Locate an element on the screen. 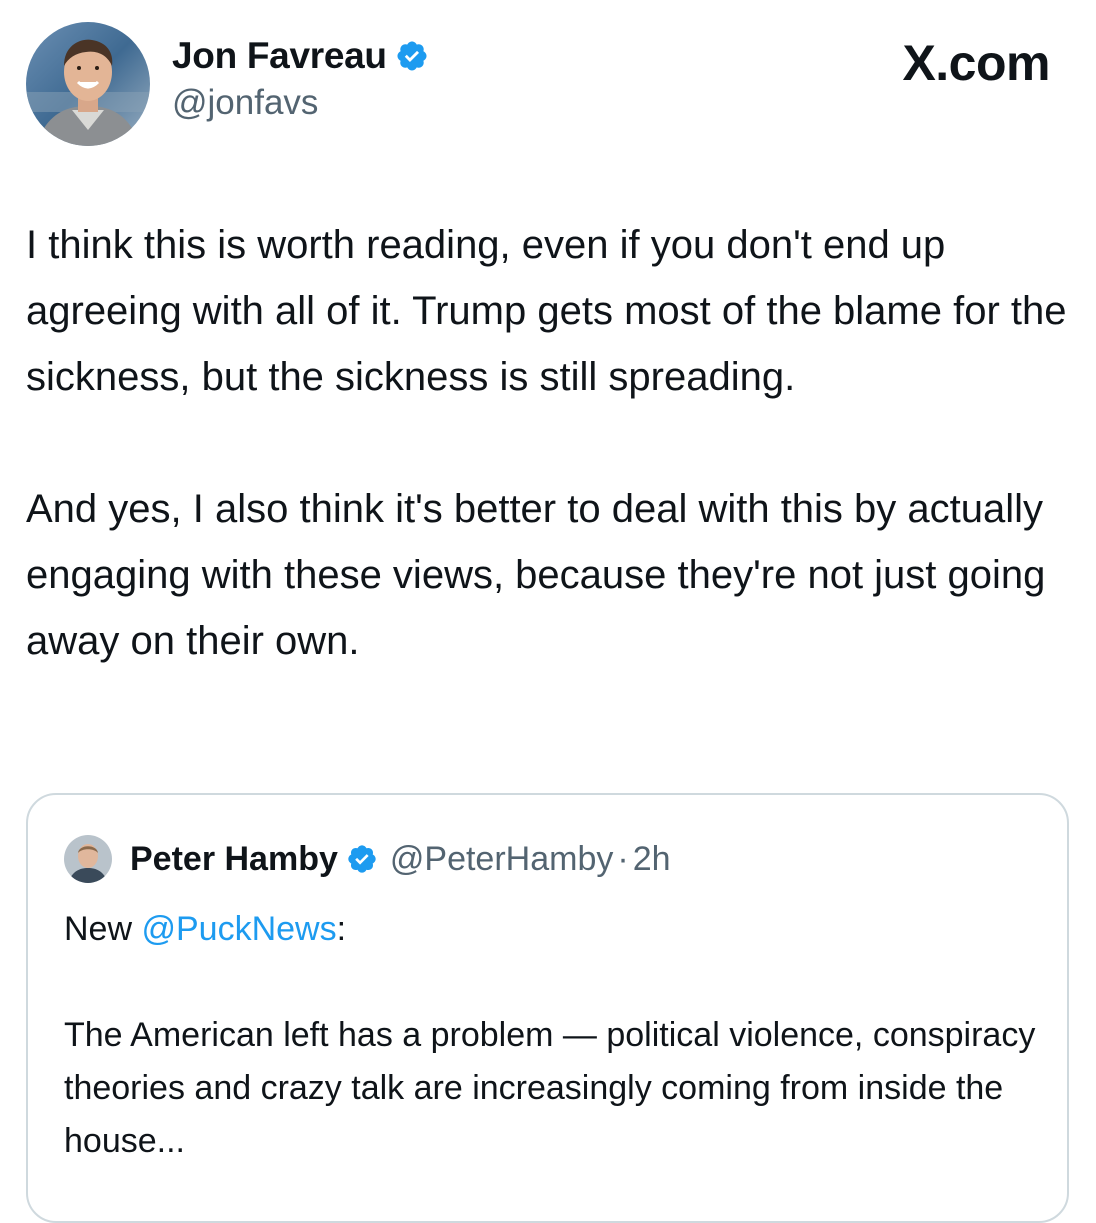 This screenshot has height=1223, width=1096. author-block: Jon Favreau @jonfavs is located at coordinates (300, 79).